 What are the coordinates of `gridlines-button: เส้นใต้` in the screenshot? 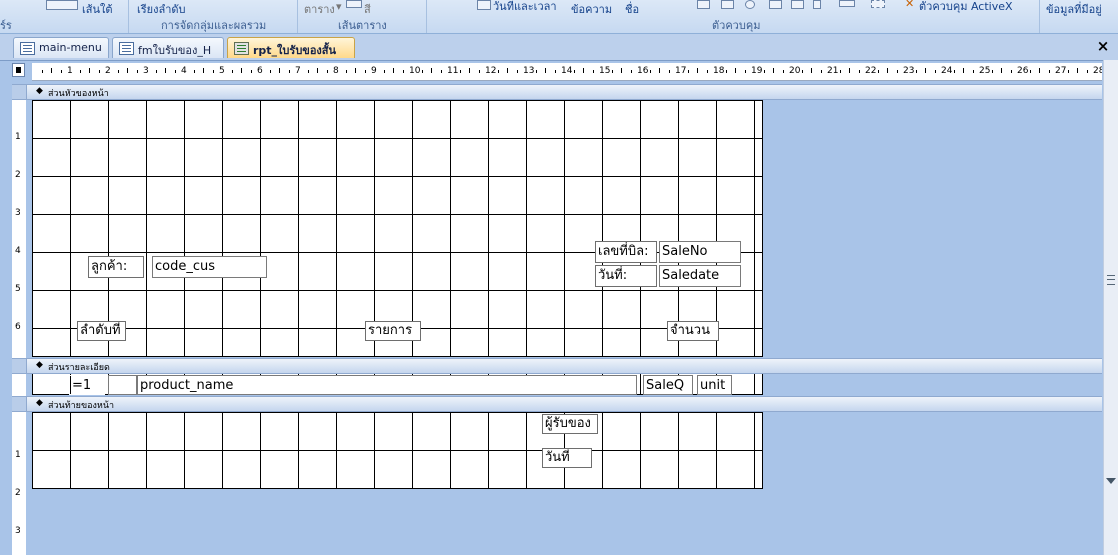 It's located at (97, 9).